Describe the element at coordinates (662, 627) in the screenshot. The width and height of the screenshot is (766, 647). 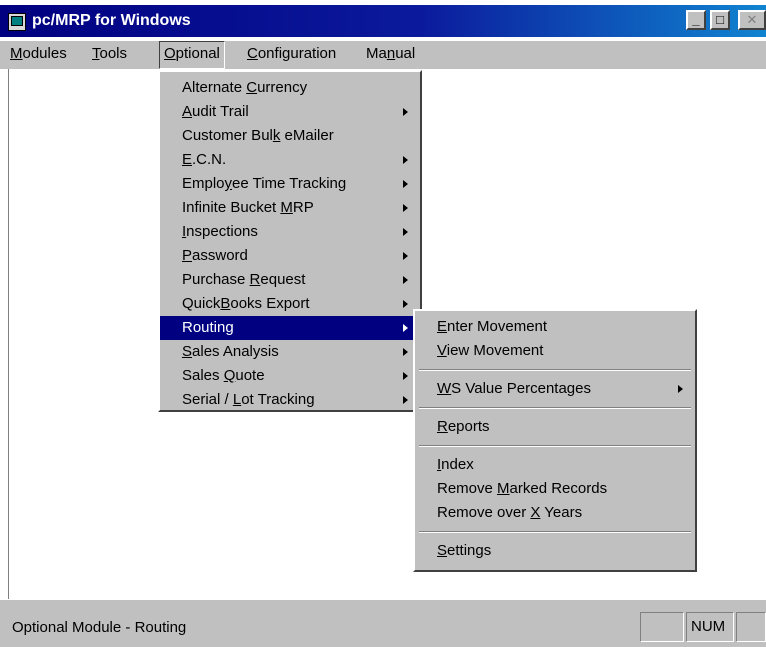
I see `status-panel-empty` at that location.